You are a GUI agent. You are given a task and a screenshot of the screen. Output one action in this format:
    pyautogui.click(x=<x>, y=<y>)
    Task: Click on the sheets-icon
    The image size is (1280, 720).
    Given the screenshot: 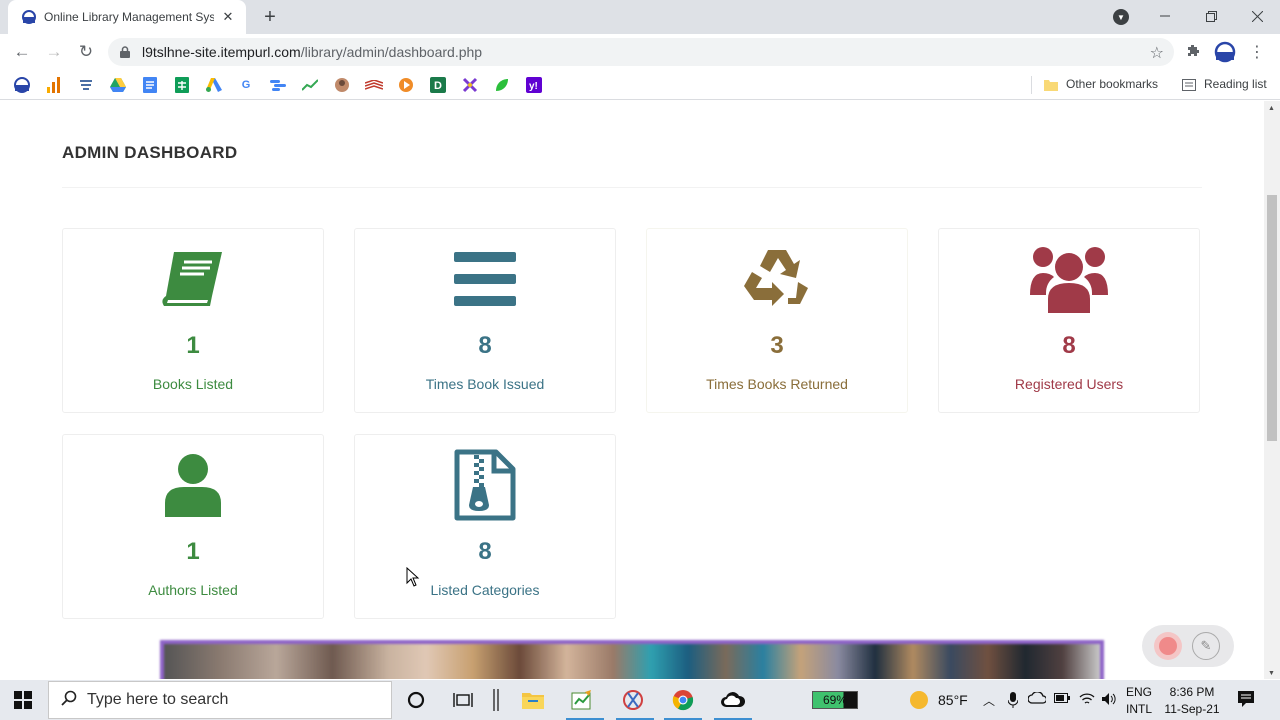 What is the action you would take?
    pyautogui.click(x=182, y=85)
    